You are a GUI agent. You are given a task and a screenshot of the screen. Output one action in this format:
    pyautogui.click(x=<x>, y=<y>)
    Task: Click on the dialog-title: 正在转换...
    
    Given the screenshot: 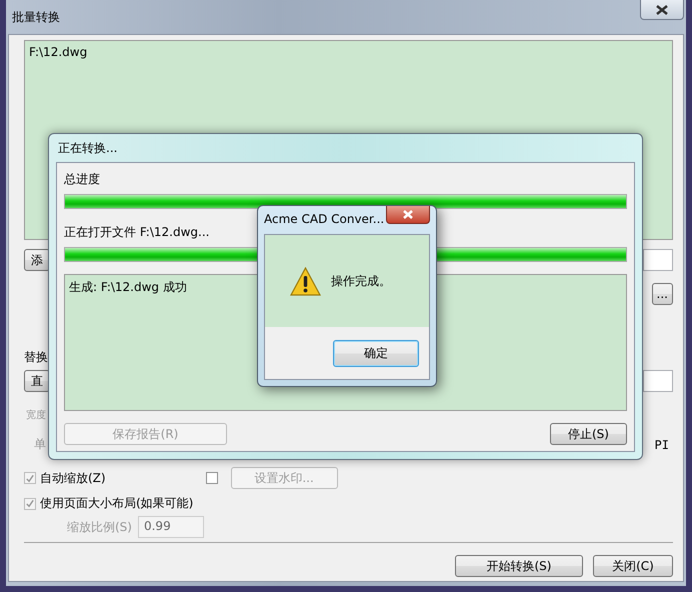 What is the action you would take?
    pyautogui.click(x=87, y=148)
    